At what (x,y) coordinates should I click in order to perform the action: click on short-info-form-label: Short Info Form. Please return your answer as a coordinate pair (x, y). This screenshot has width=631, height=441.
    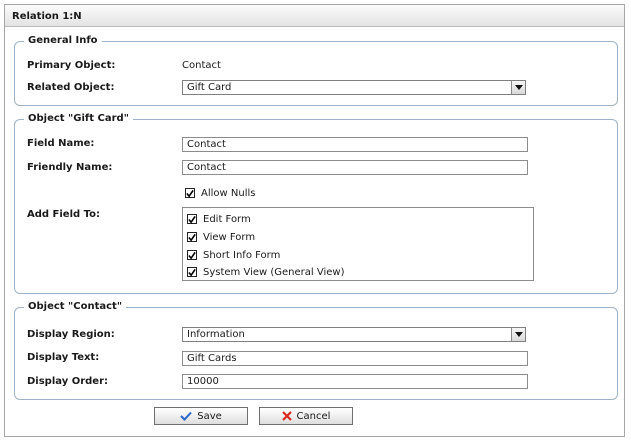
    Looking at the image, I should click on (242, 255).